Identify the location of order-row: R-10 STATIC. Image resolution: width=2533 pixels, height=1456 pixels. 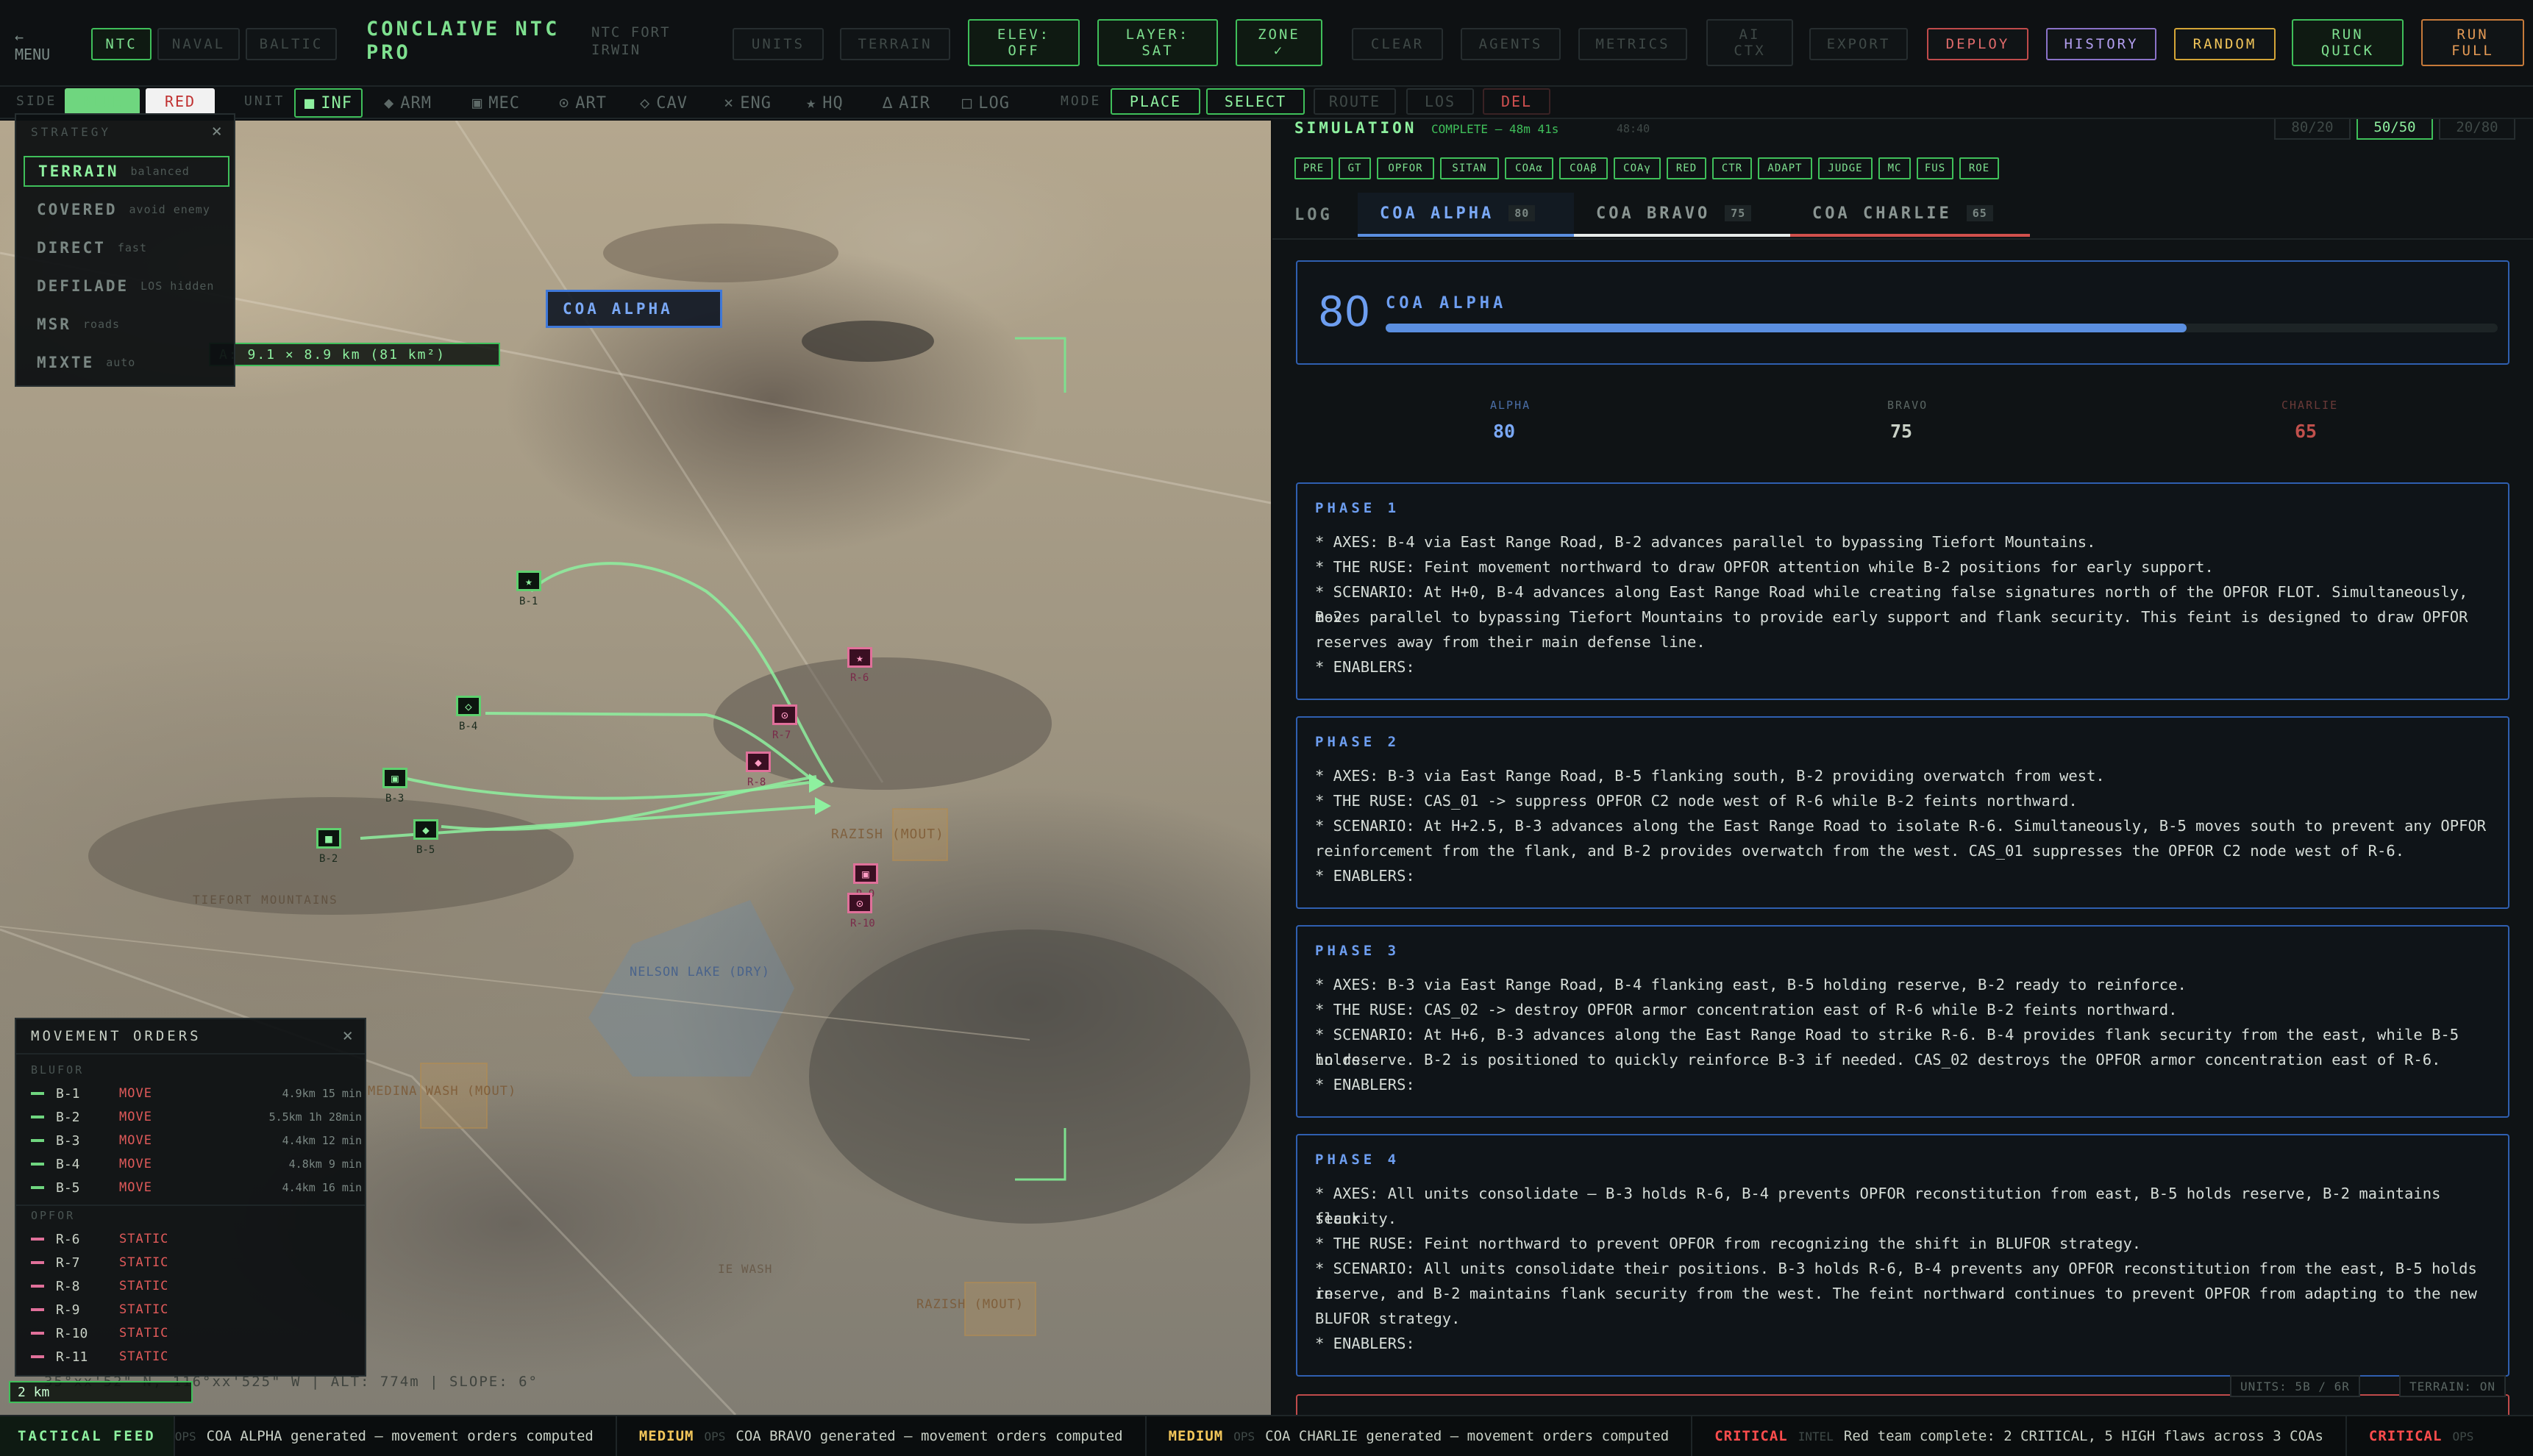
(196, 1333).